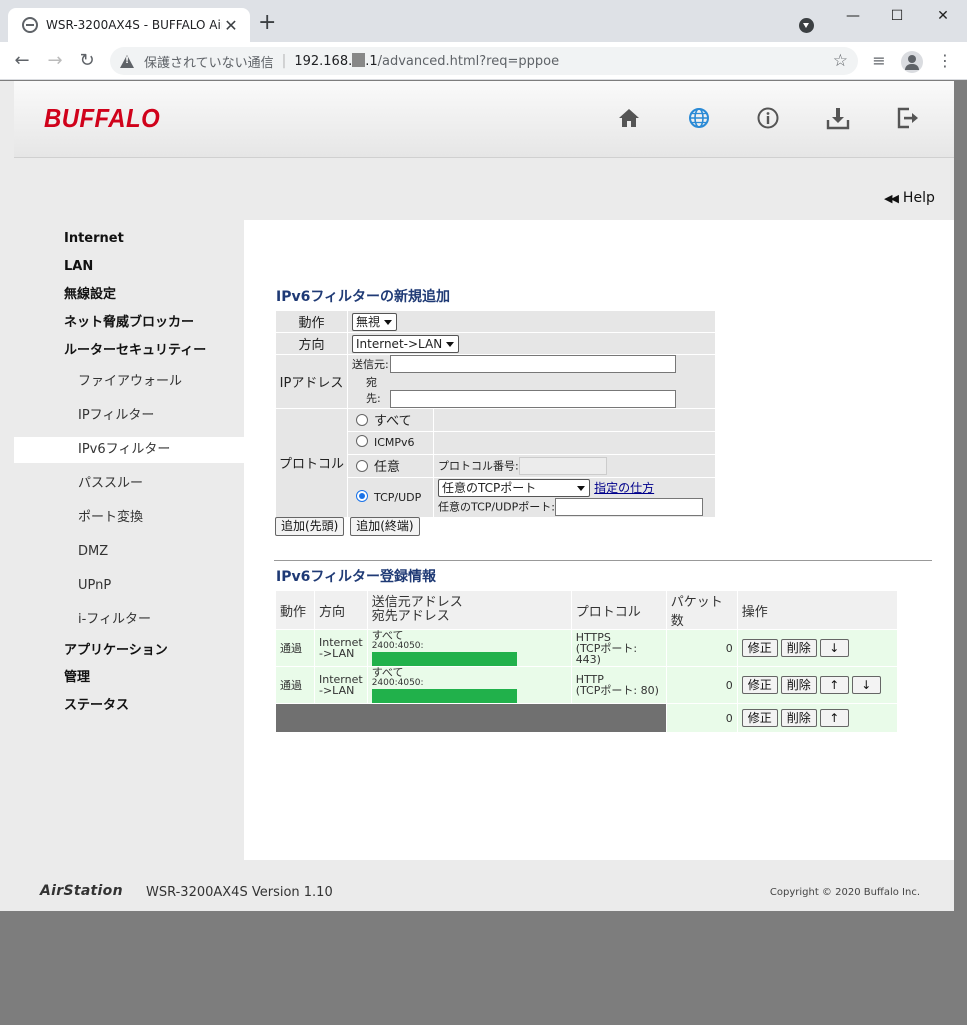 Image resolution: width=967 pixels, height=1025 pixels. I want to click on col-packets: パケット数, so click(701, 610).